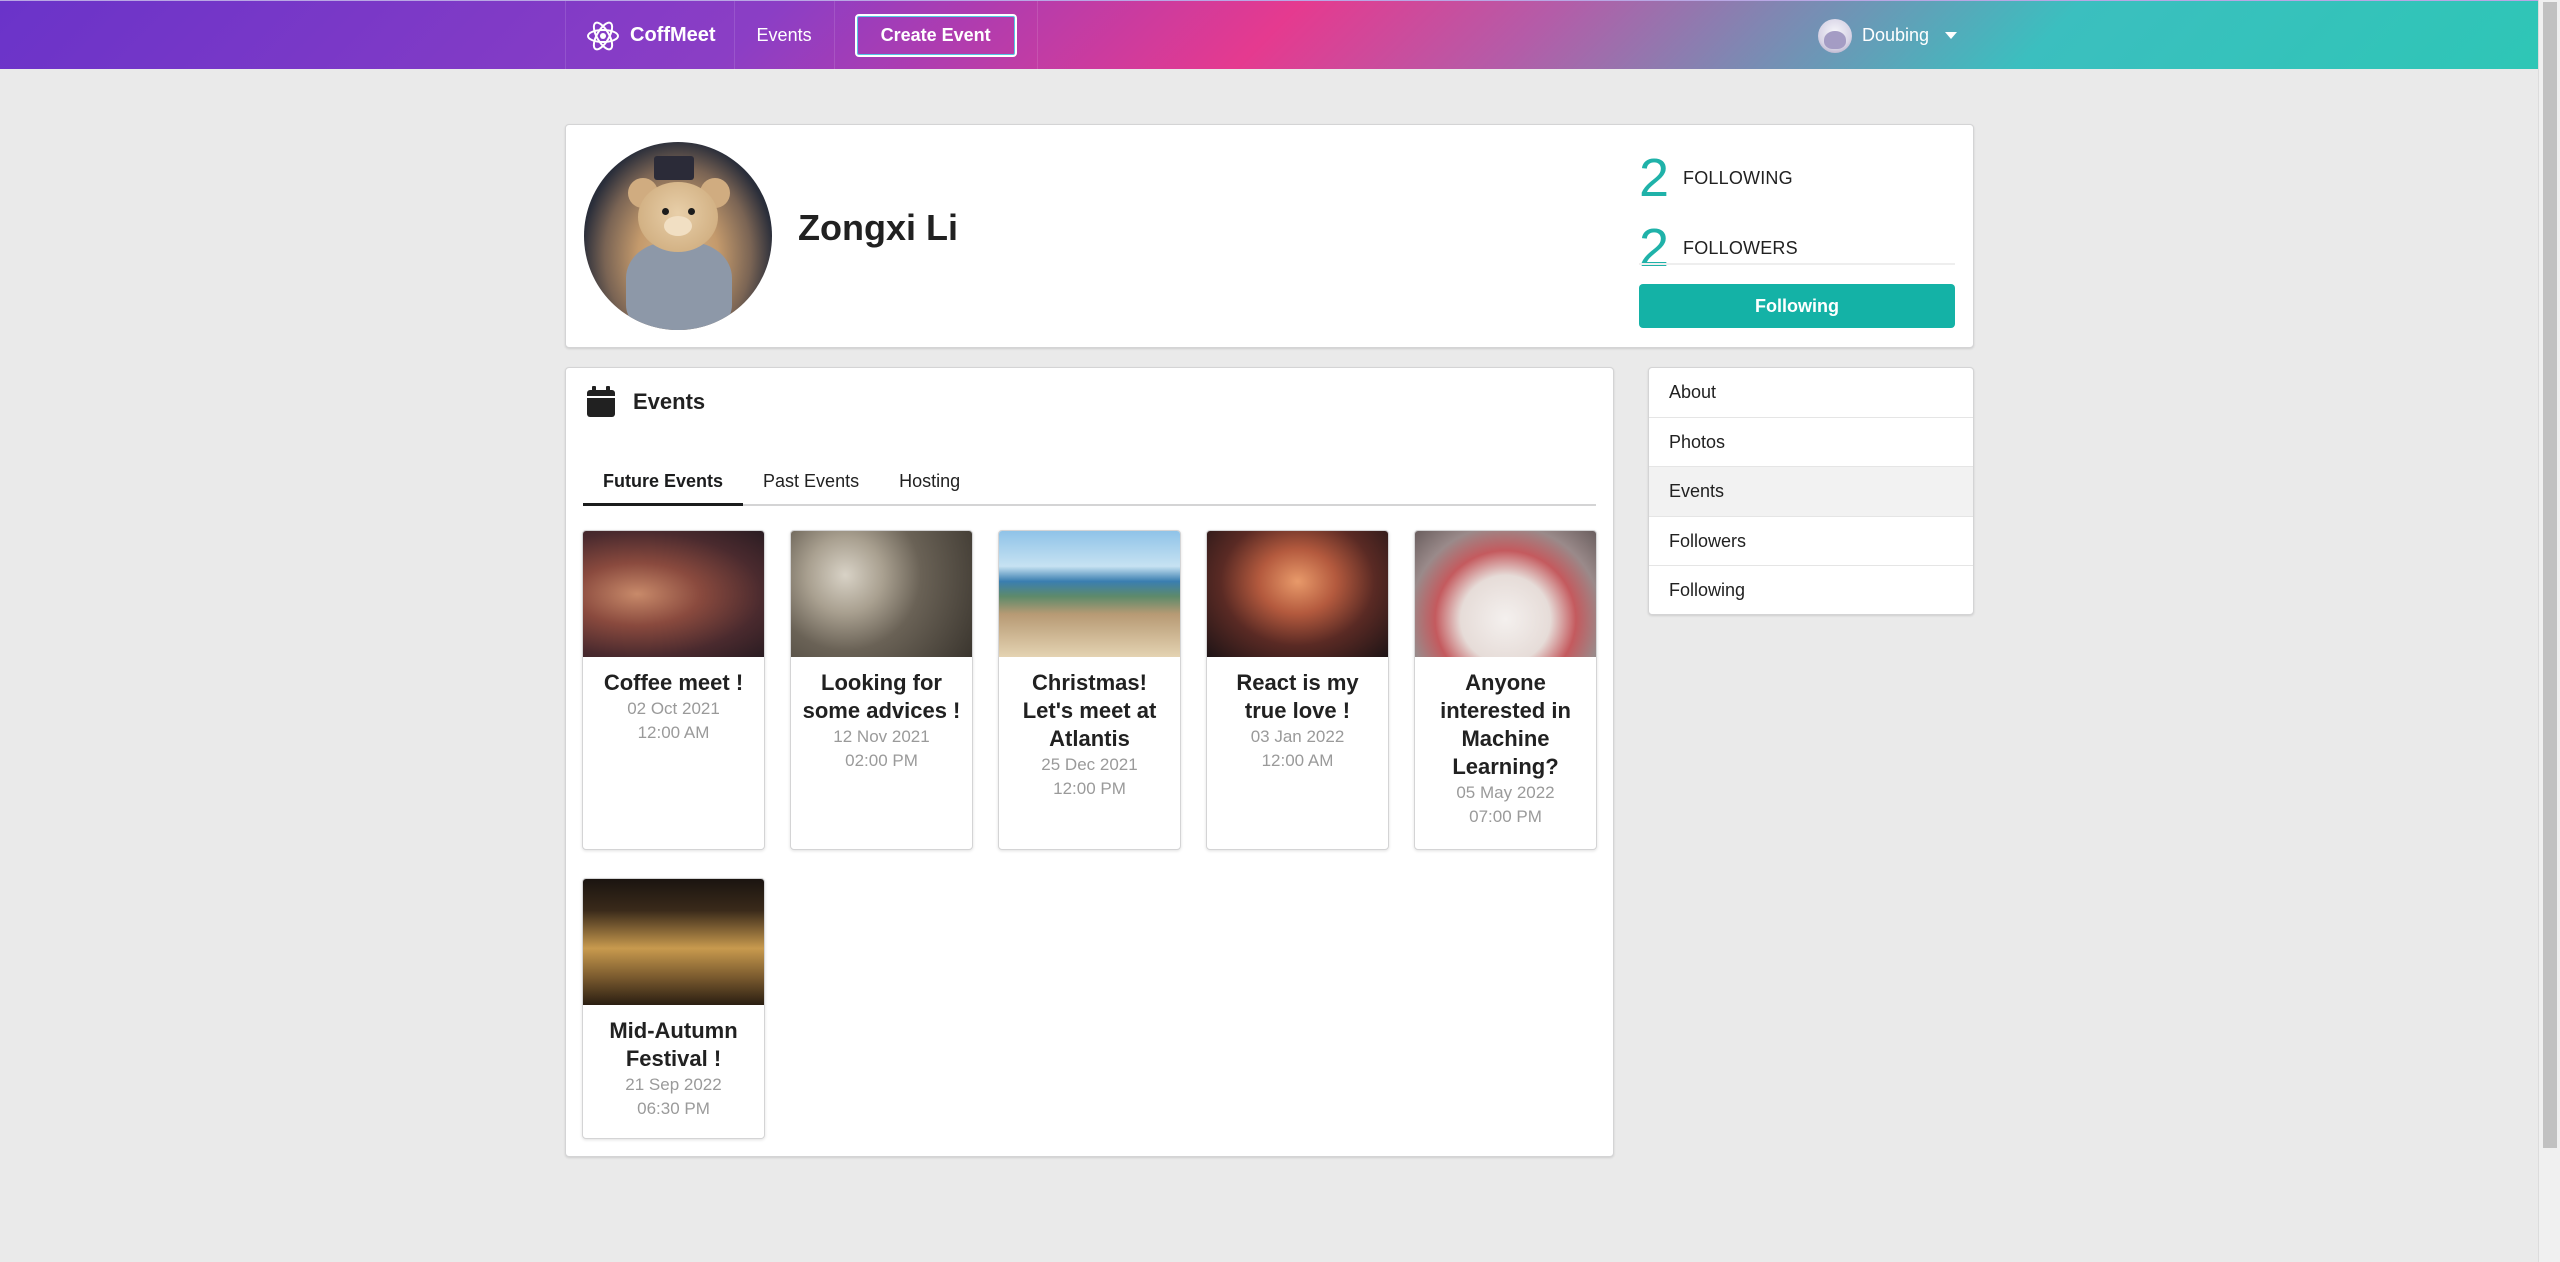 Image resolution: width=2560 pixels, height=1262 pixels. What do you see at coordinates (673, 942) in the screenshot?
I see `louvre-pyramid-photo` at bounding box center [673, 942].